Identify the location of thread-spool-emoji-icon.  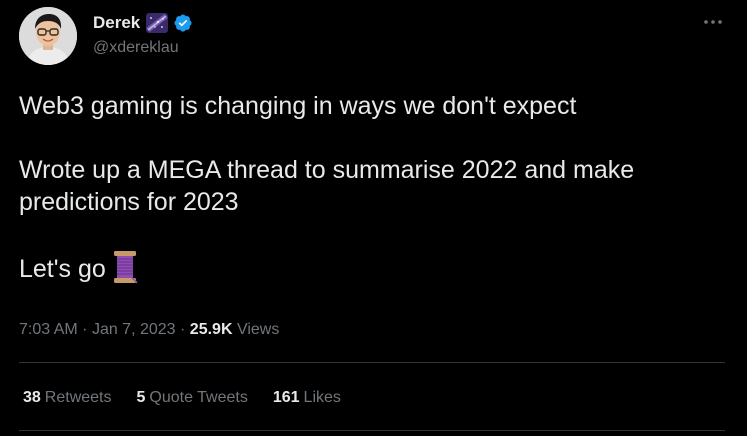
(125, 267).